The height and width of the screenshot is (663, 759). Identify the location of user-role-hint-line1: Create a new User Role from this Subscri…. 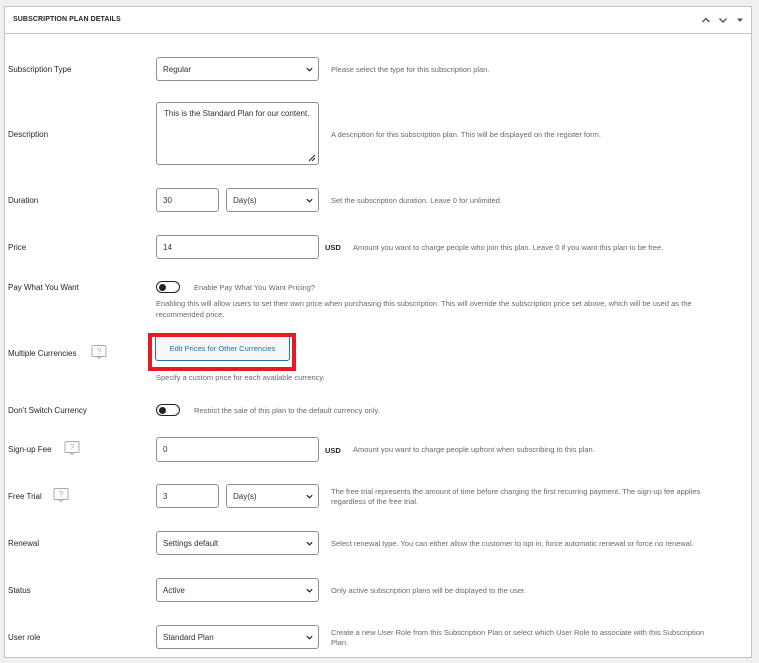
(518, 632).